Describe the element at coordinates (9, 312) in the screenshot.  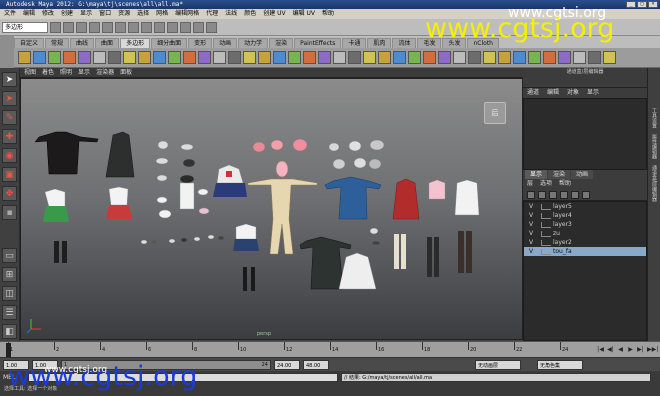
I see `layout-outliner-icon: ☰` at that location.